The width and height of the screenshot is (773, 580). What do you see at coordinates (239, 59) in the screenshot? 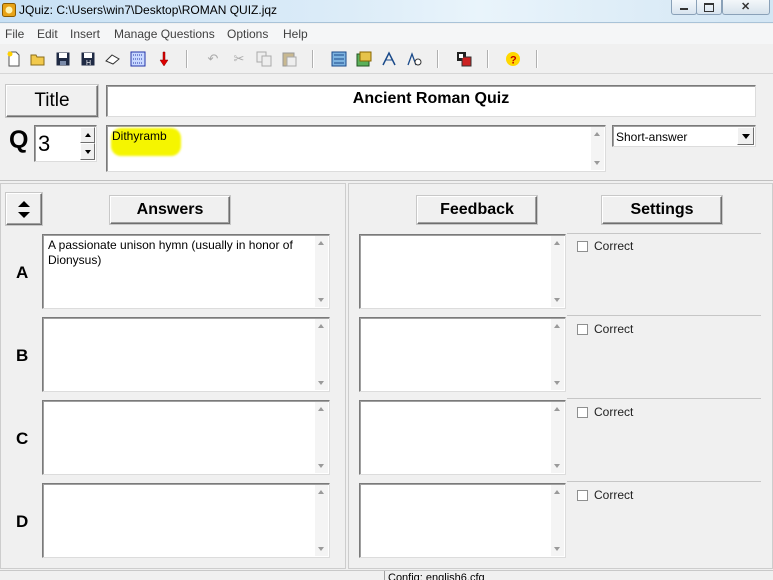
I see `cut-icon: ✂` at bounding box center [239, 59].